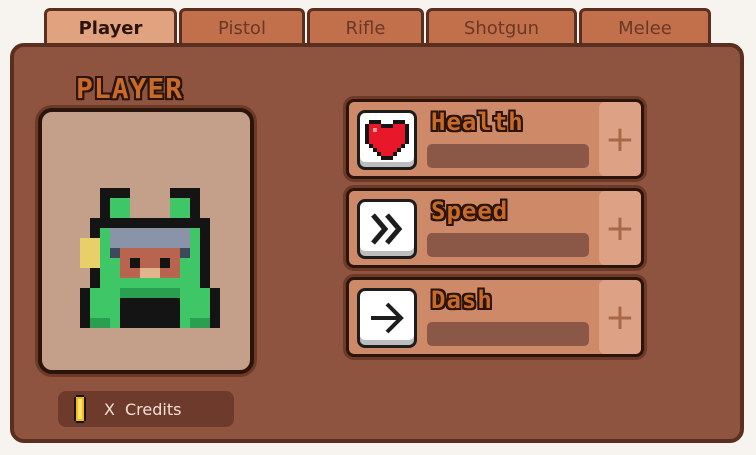 The width and height of the screenshot is (756, 455). I want to click on stat-health: Health +, so click(495, 139).